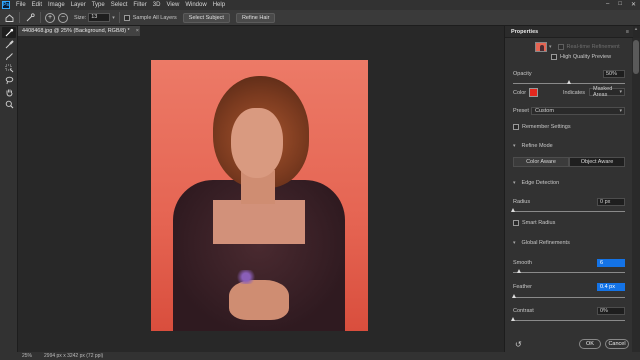 Image resolution: width=640 pixels, height=360 pixels. I want to click on ok-button: OK, so click(590, 344).